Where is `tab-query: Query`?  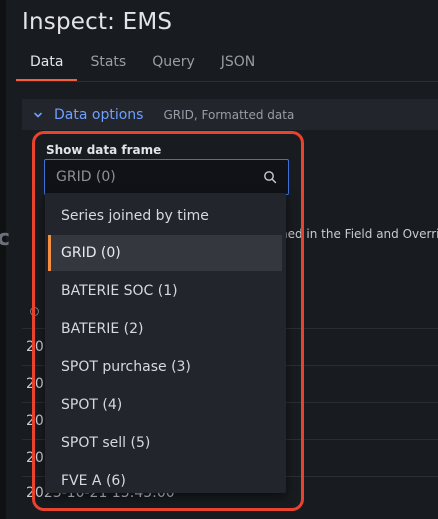 tab-query: Query is located at coordinates (173, 67).